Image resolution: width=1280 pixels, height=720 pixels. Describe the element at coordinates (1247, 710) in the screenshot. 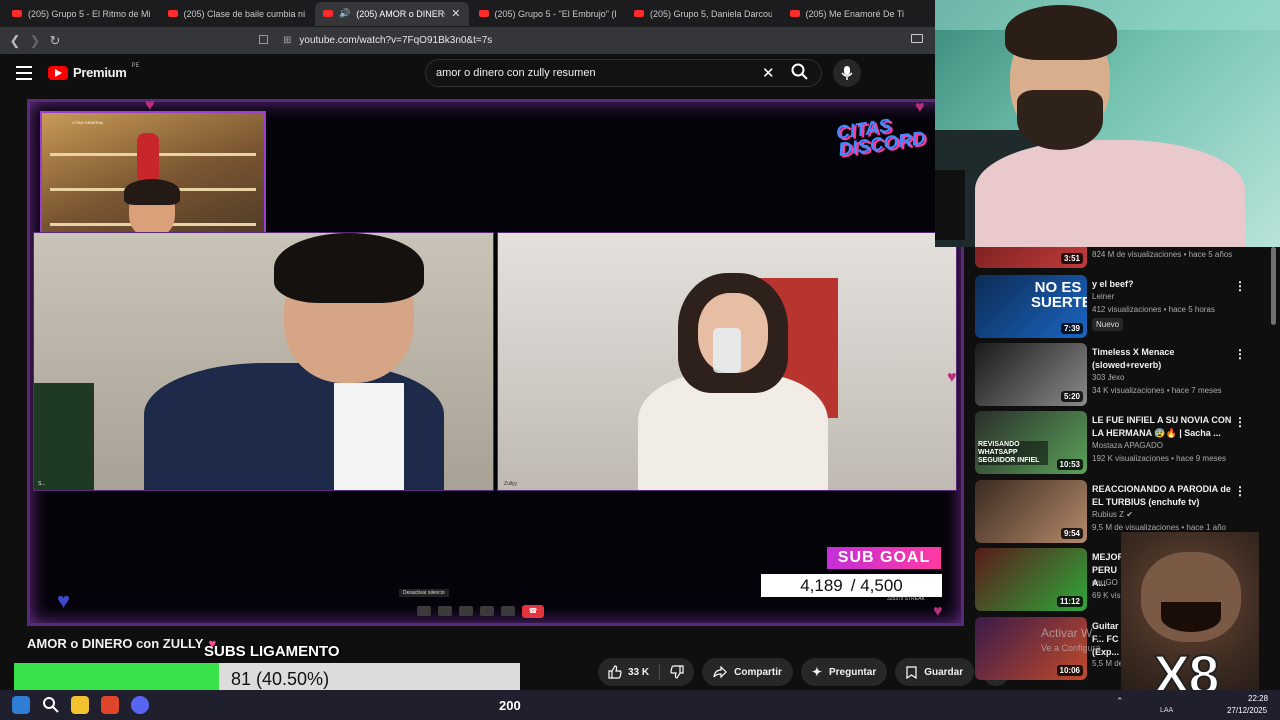

I see `clock-date: 27/12/2025` at that location.